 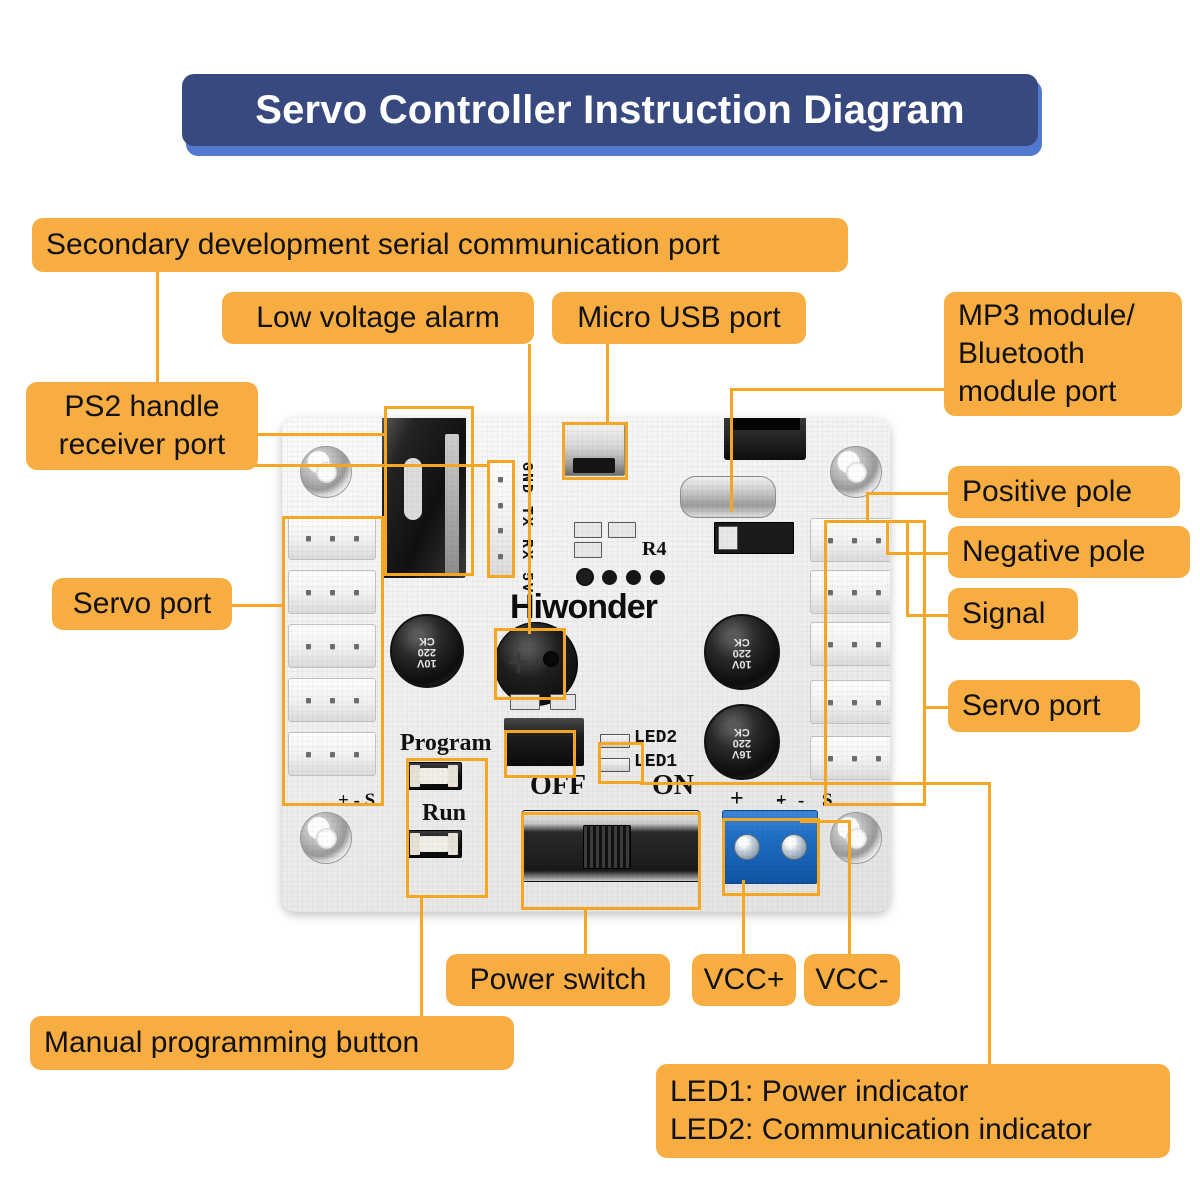 I want to click on label-vcc-minus-text: VCC-, so click(x=852, y=979).